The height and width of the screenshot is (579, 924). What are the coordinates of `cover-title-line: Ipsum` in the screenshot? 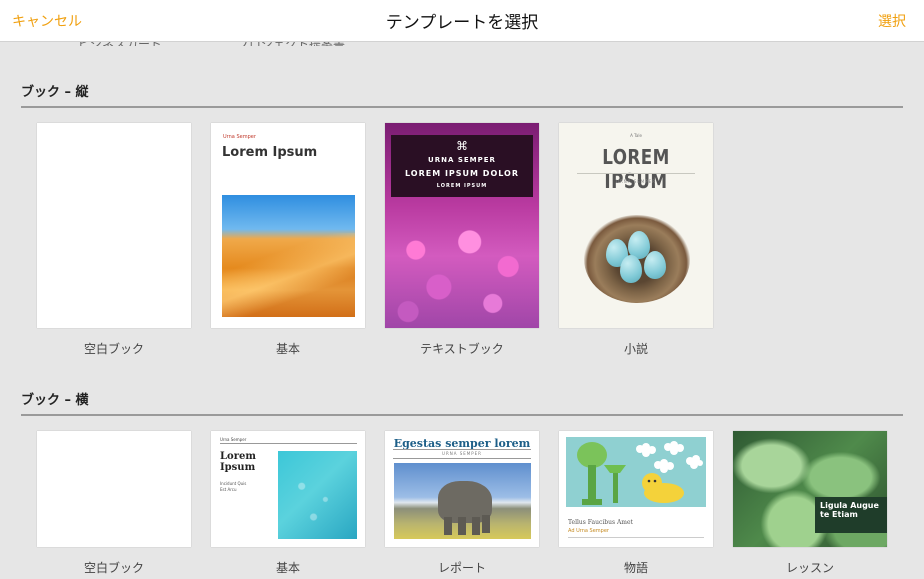 It's located at (238, 467).